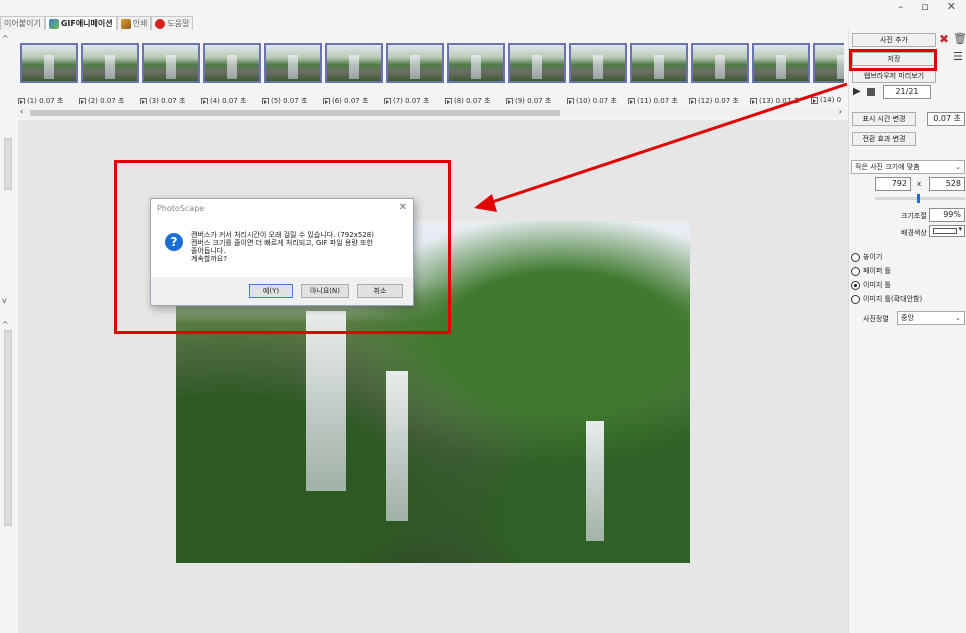  Describe the element at coordinates (884, 119) in the screenshot. I see `display-time-button: 표시 시간 변경` at that location.